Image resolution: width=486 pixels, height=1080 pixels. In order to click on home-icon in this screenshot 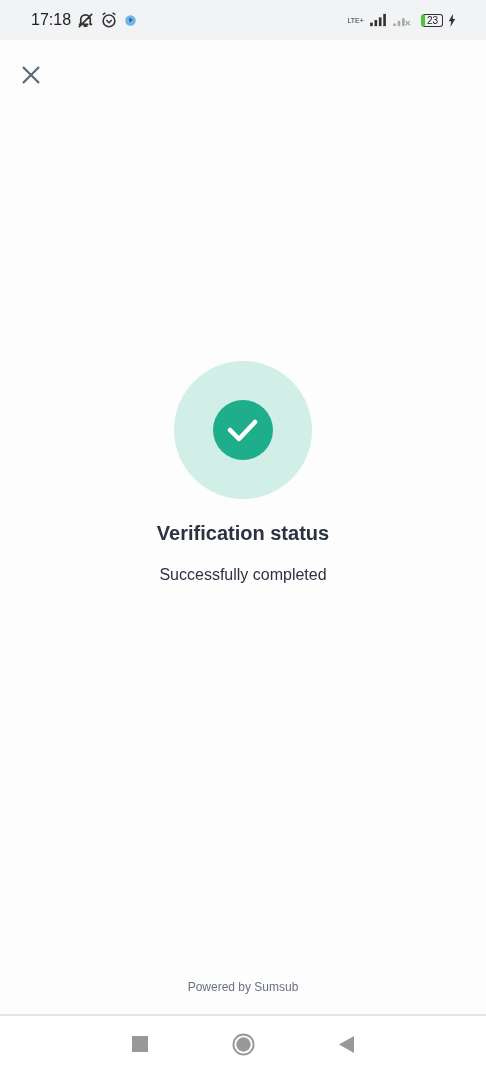, I will do `click(243, 1044)`.